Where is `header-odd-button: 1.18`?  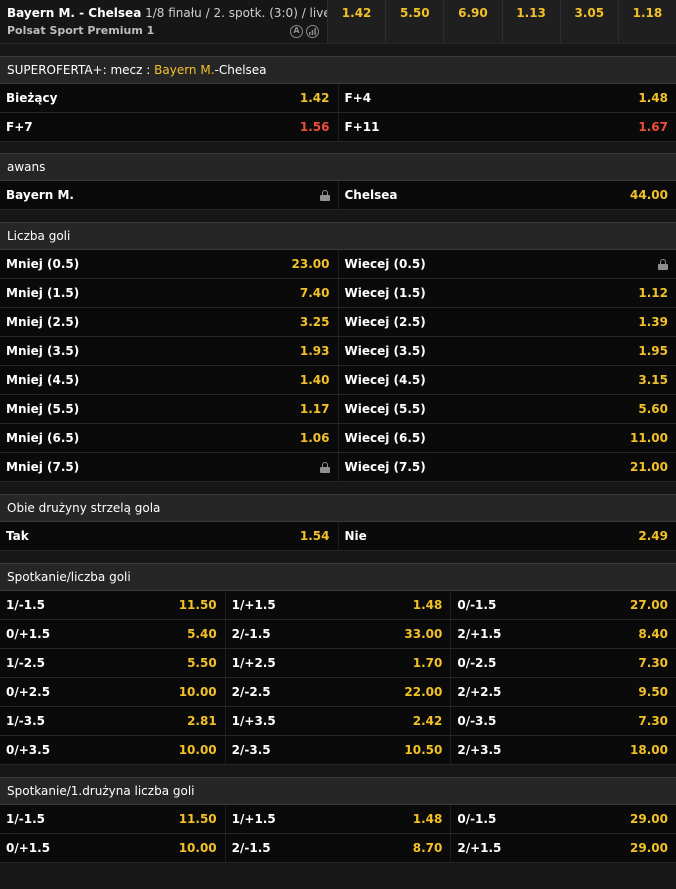
header-odd-button: 1.18 is located at coordinates (646, 21).